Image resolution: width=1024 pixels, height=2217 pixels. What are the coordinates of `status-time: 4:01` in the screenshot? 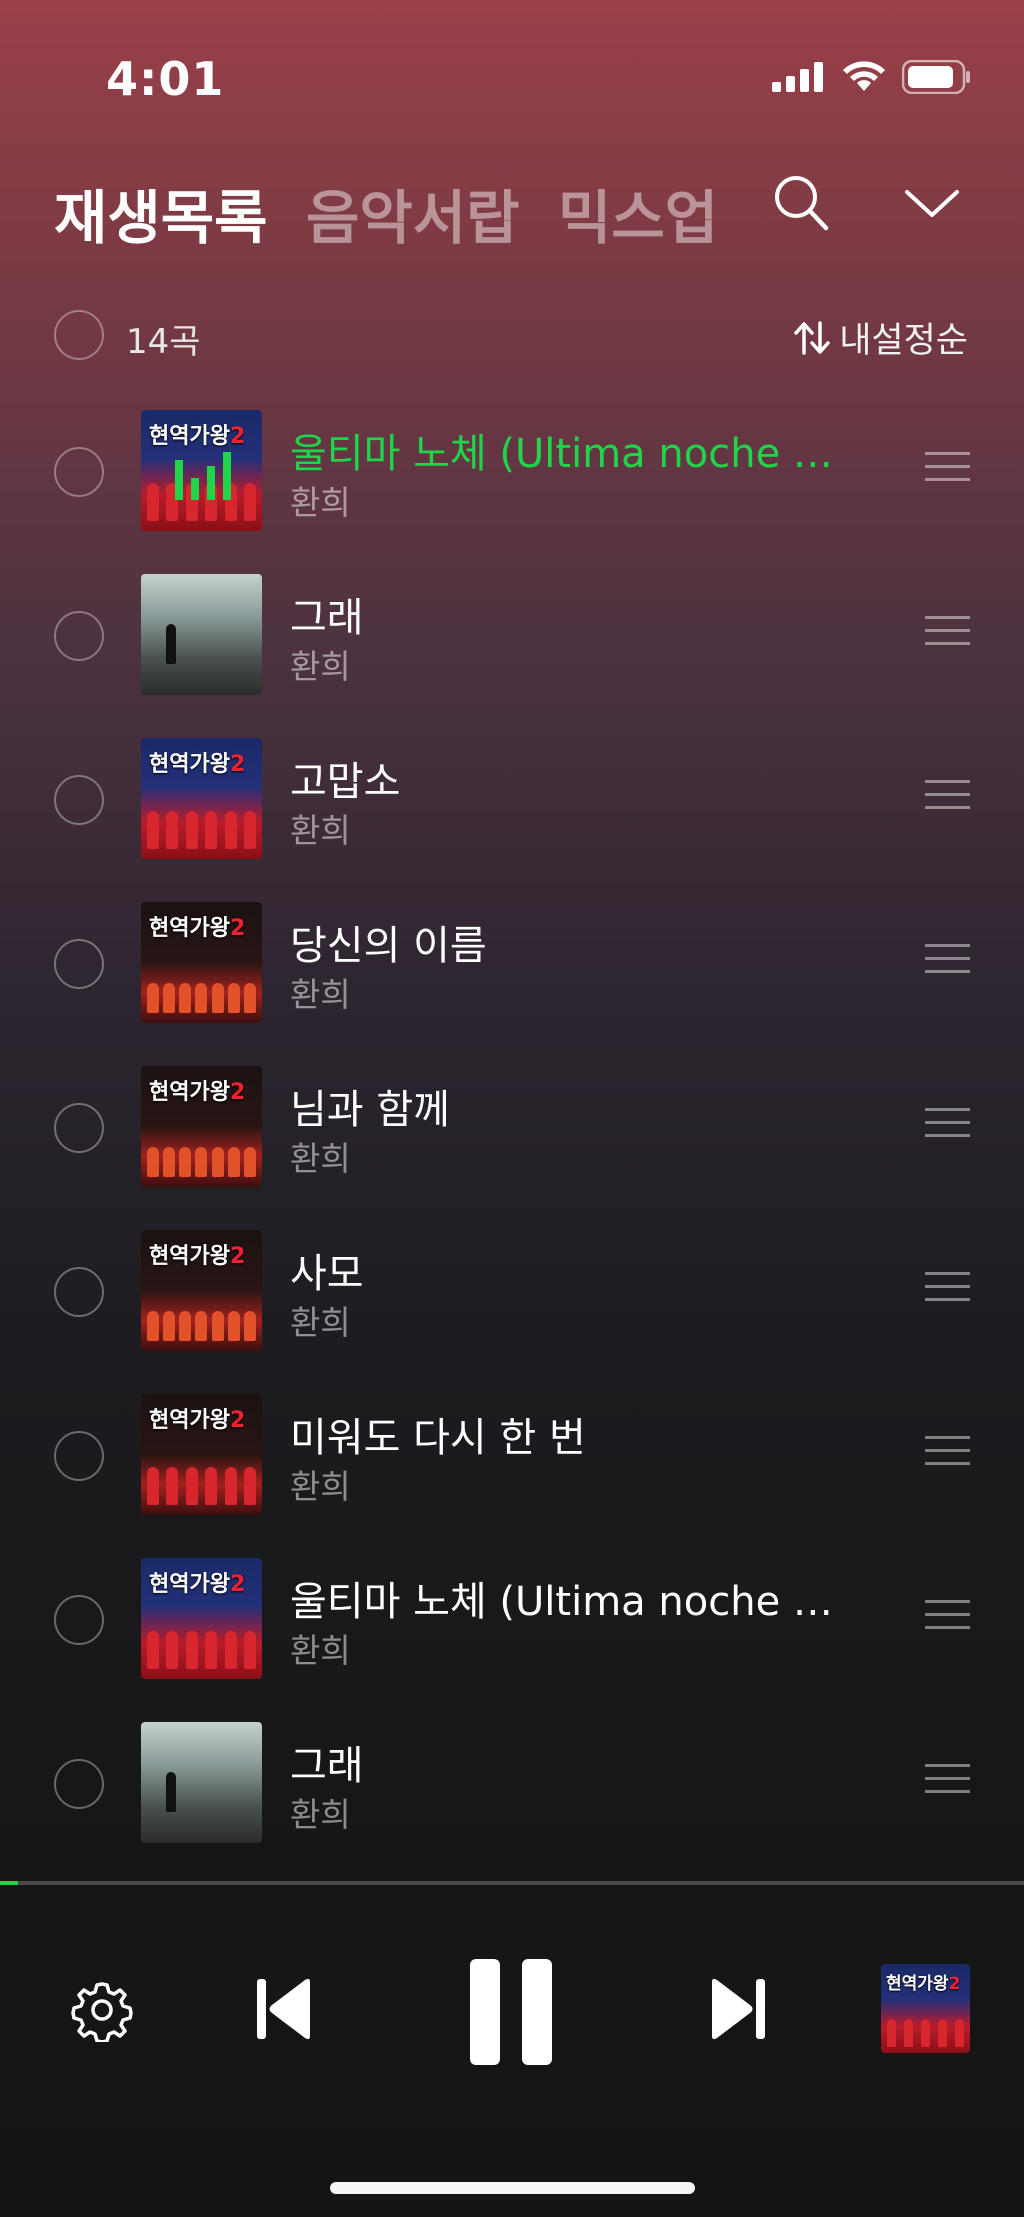 It's located at (165, 79).